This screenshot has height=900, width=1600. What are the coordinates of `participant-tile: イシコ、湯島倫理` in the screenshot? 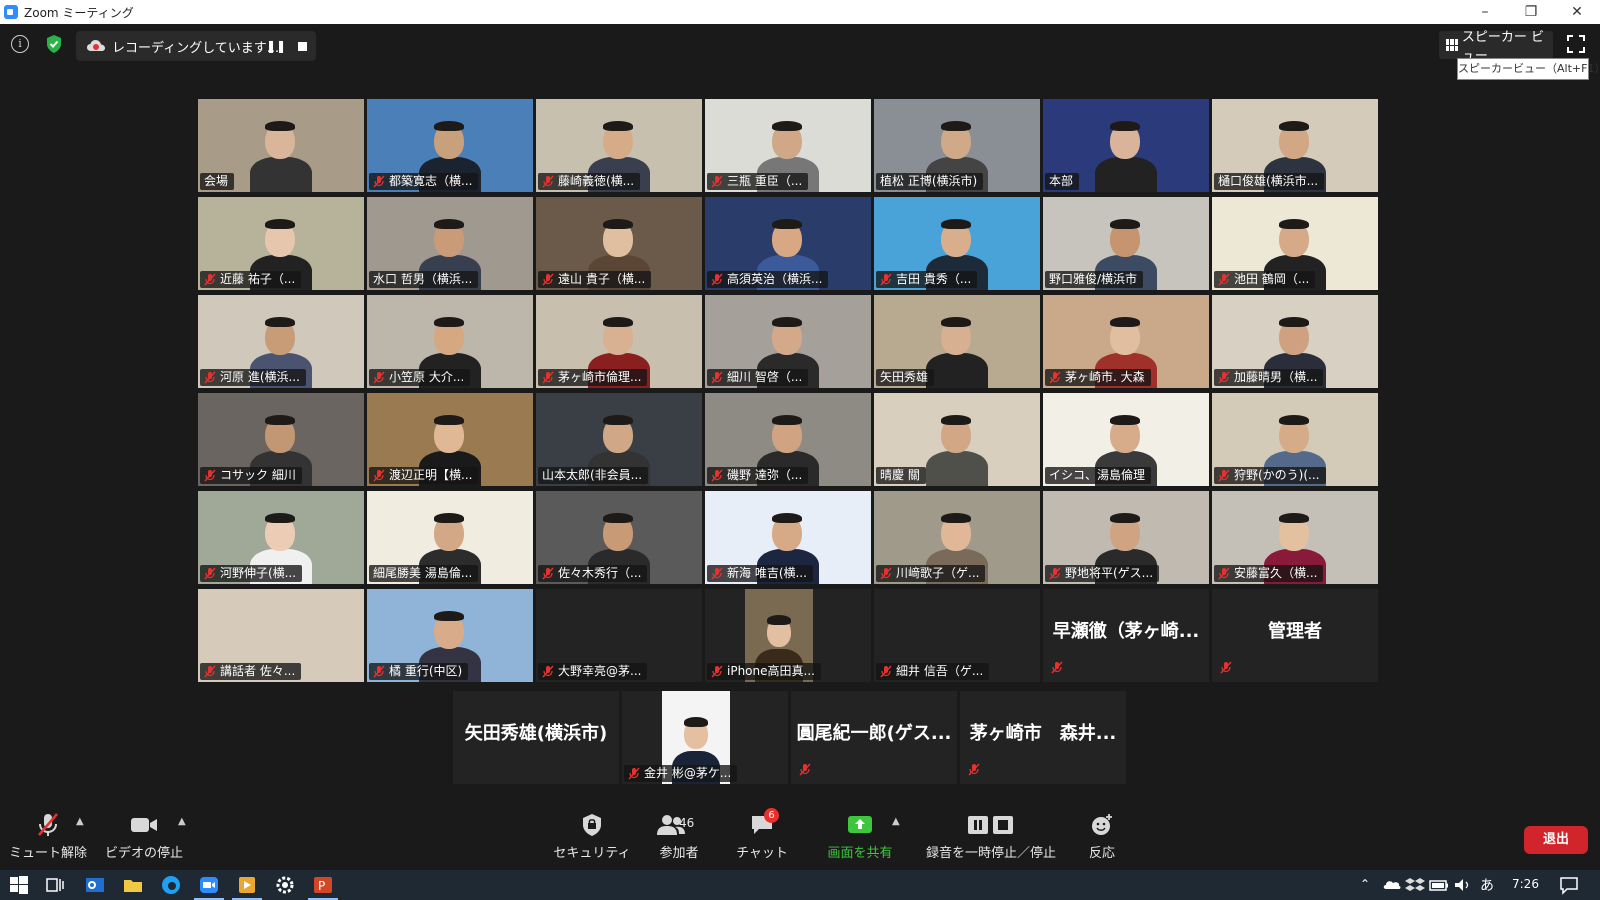 It's located at (1126, 439).